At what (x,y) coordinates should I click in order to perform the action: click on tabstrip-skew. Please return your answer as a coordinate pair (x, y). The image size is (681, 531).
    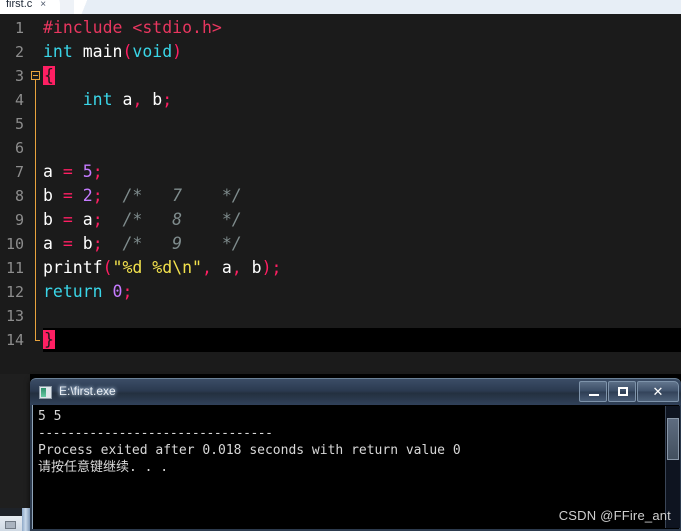
    Looking at the image, I should click on (85, 7).